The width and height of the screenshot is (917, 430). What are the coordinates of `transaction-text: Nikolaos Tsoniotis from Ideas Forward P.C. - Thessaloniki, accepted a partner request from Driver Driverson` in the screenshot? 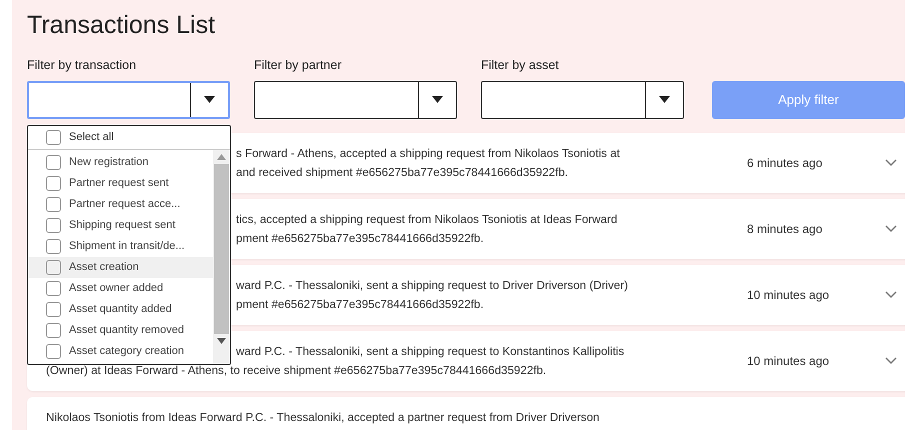 It's located at (323, 418).